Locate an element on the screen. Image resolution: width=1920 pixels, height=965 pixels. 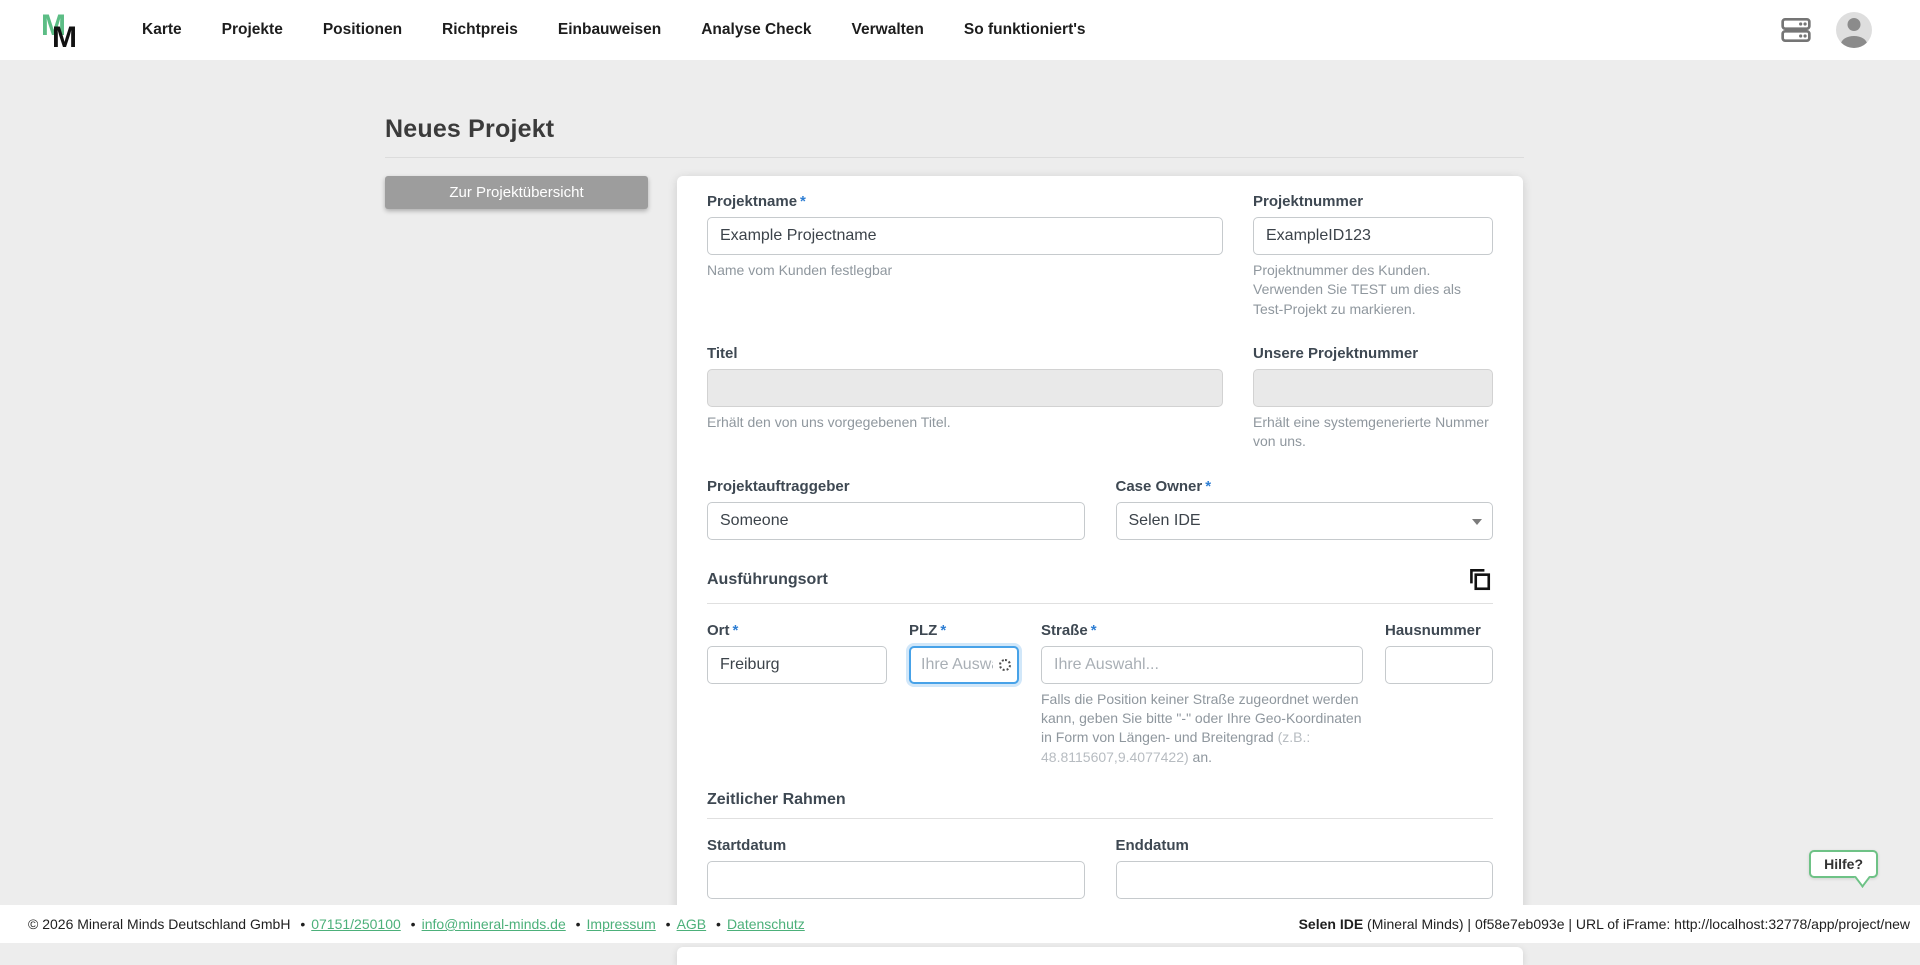
unsere-projektnummer-input is located at coordinates (1373, 387).